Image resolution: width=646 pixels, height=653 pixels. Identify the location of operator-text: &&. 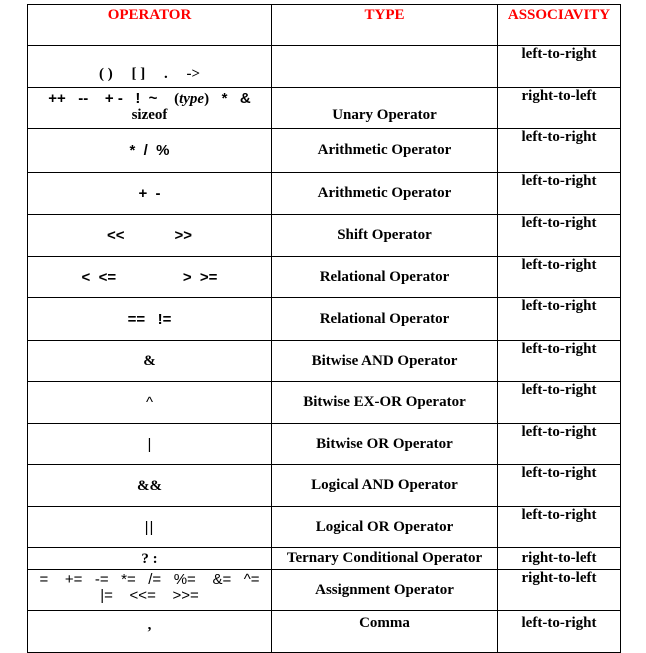
(149, 485).